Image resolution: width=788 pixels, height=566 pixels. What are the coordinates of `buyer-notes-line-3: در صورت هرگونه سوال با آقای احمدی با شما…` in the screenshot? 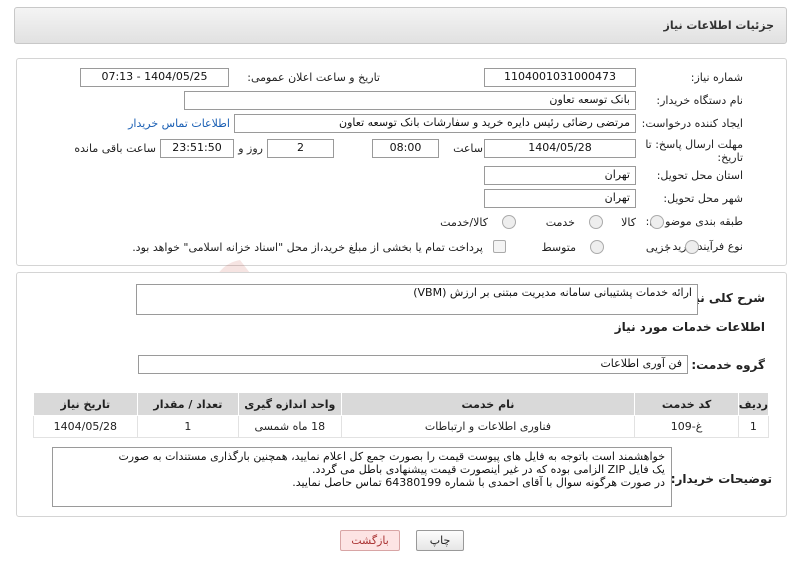 It's located at (478, 482).